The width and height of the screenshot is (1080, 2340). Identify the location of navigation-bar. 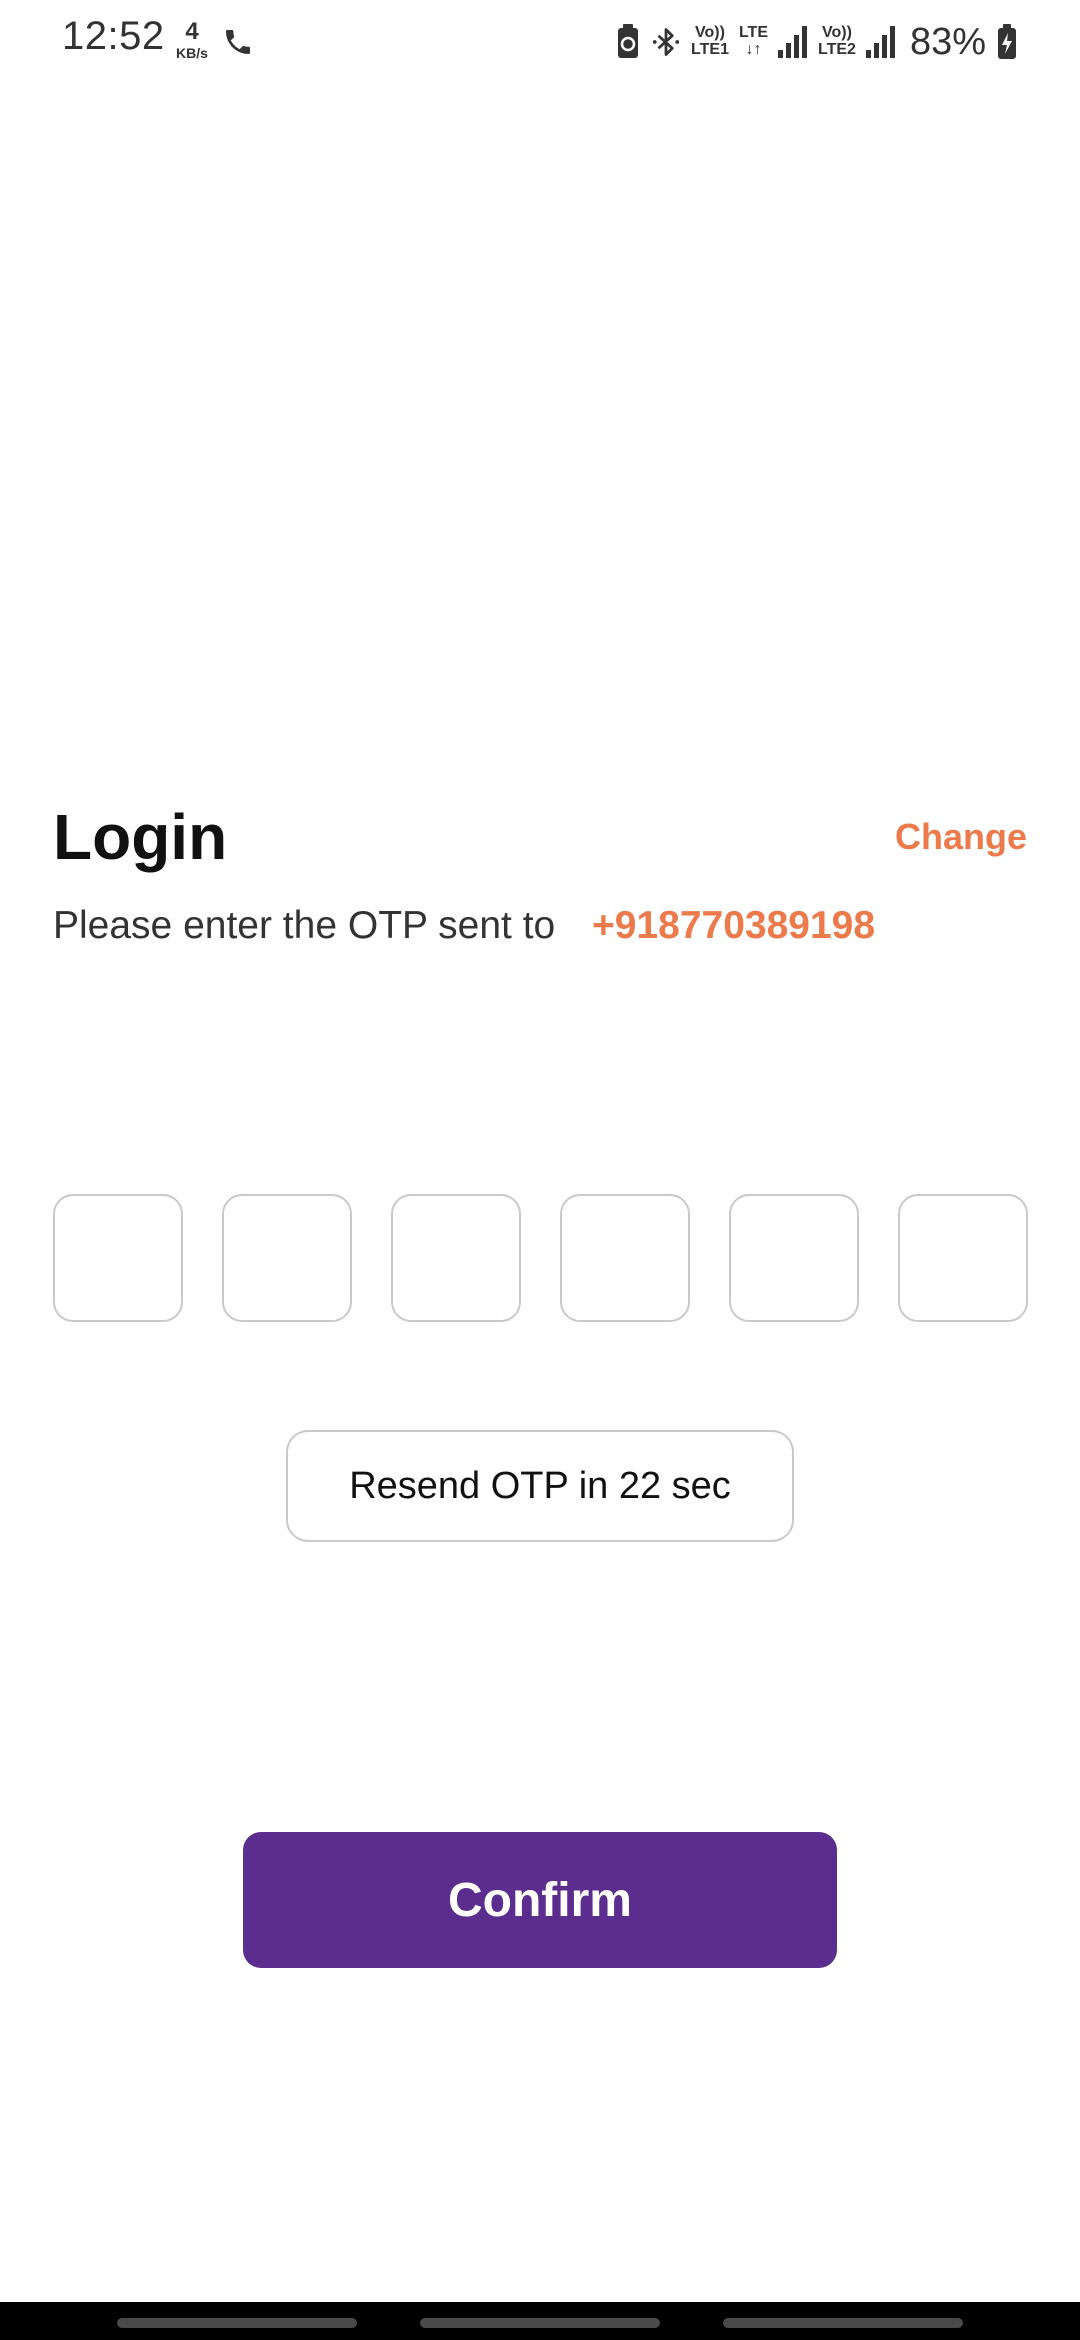
(540, 2321).